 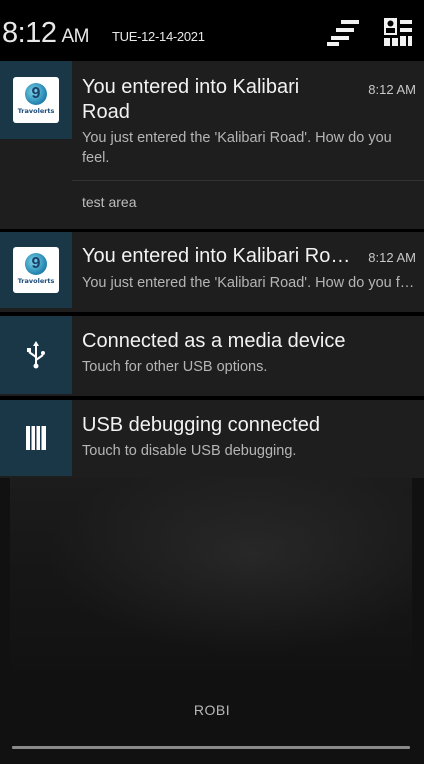 I want to click on clear-notifications-icon, so click(x=343, y=33).